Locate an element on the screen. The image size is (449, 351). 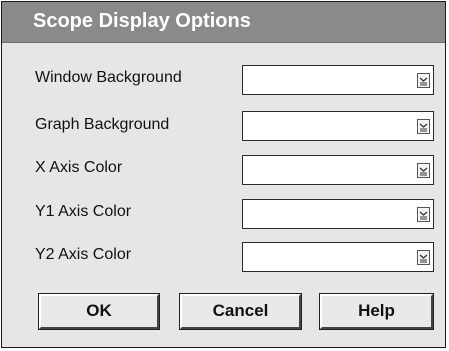
y1-axis-color-label: Y1 Axis Color is located at coordinates (83, 211).